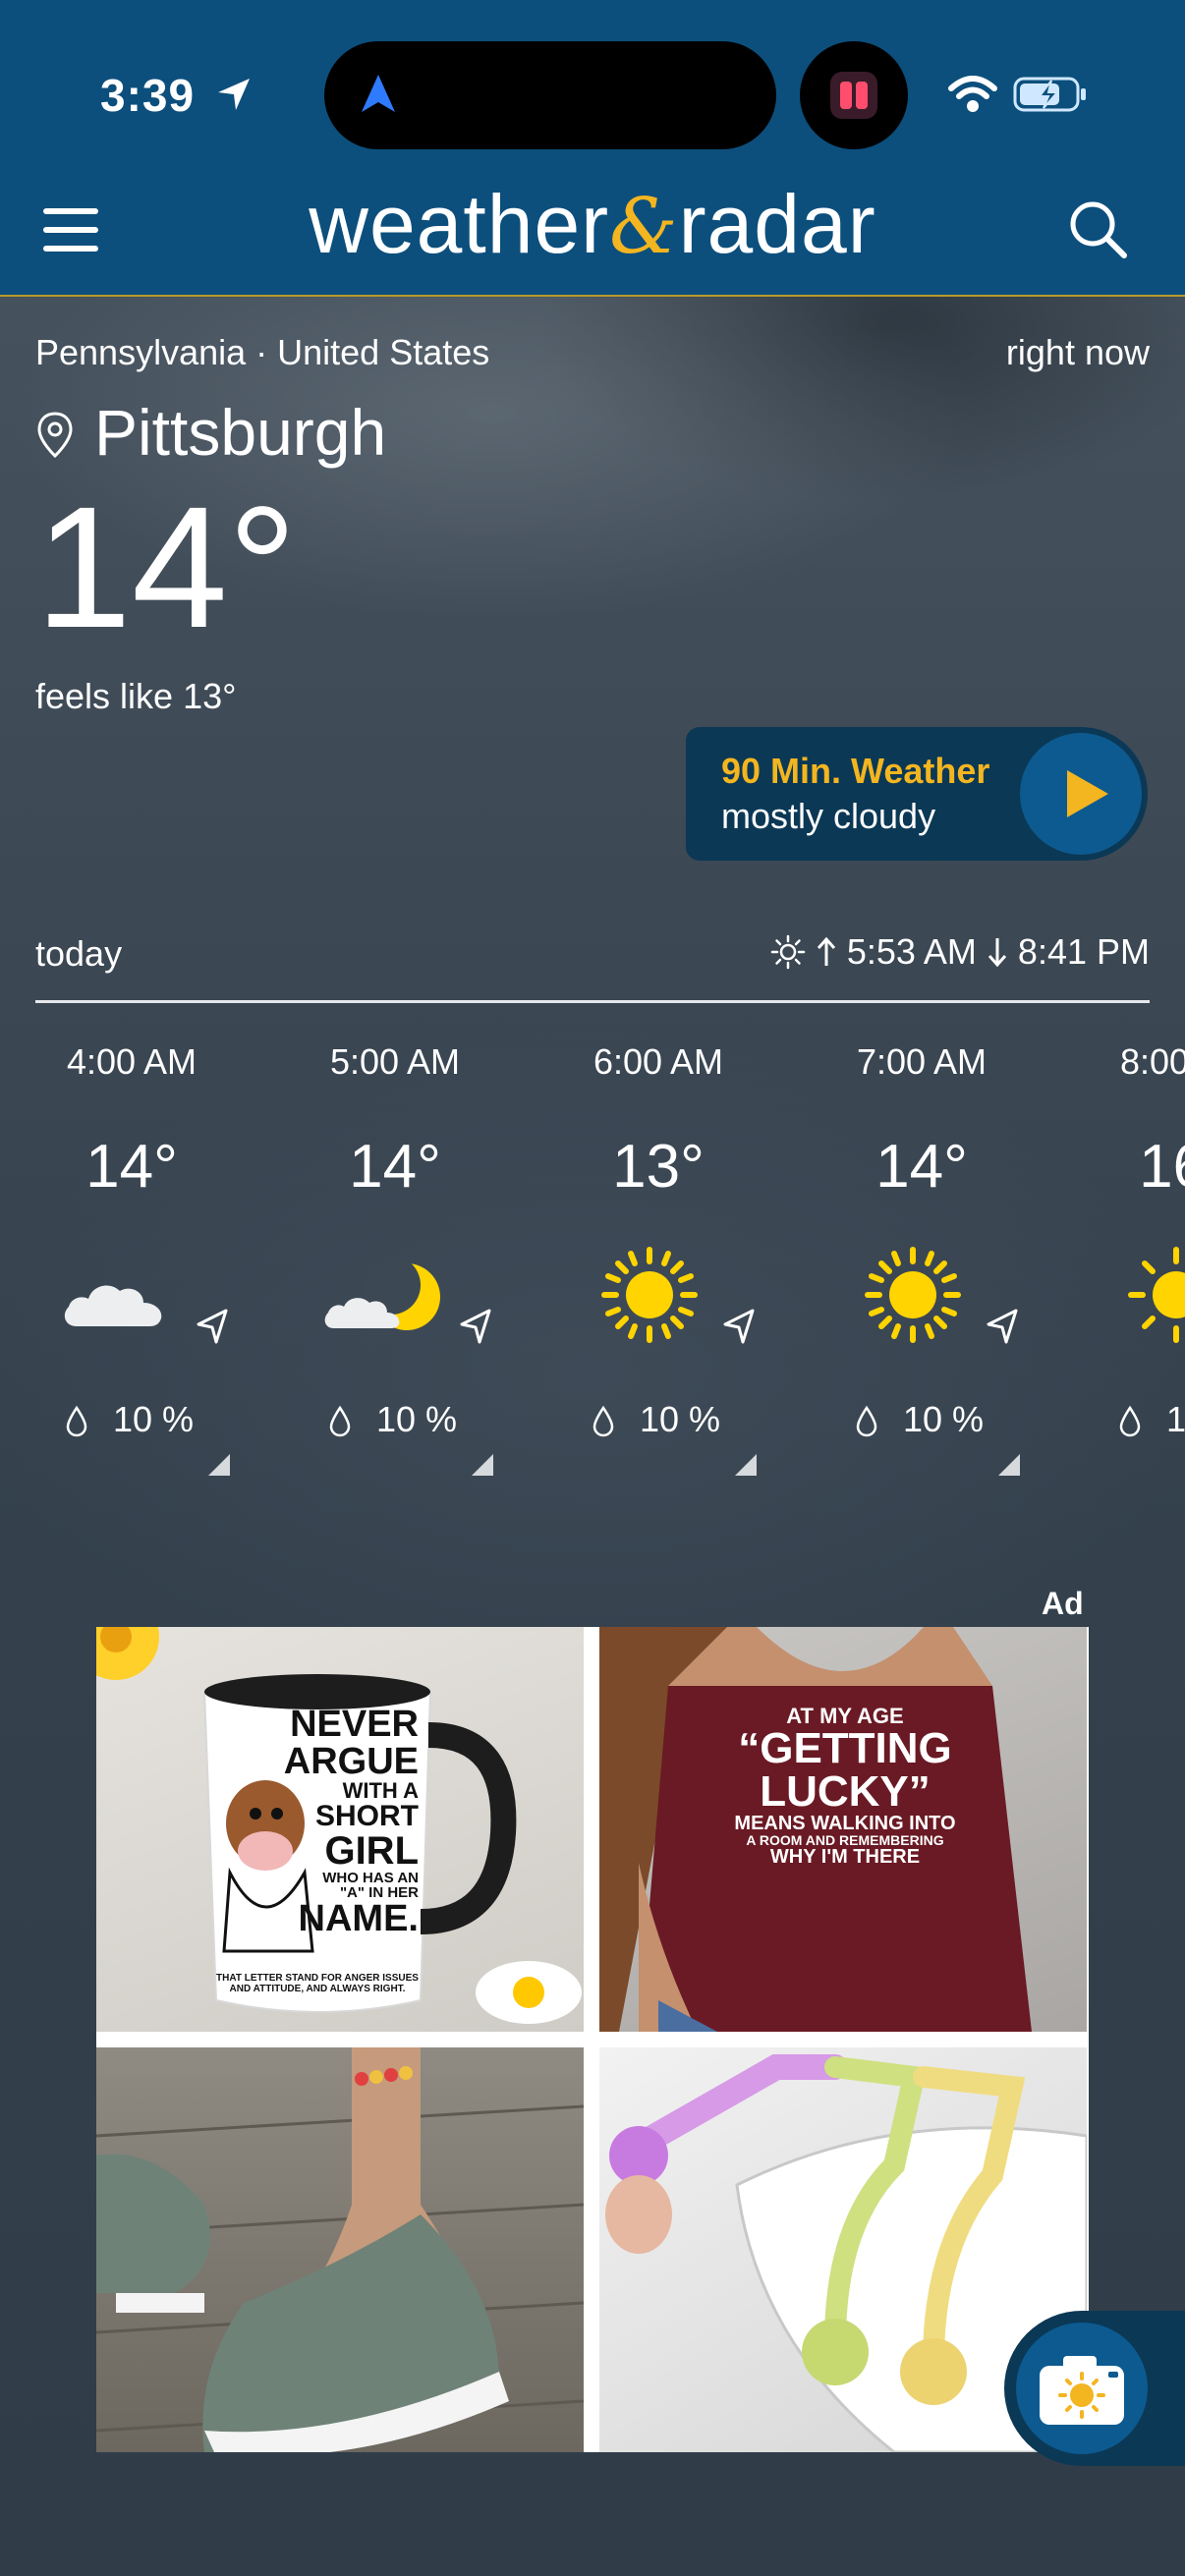 The height and width of the screenshot is (2576, 1185). I want to click on nowcast-button: 90 Min. Weather mostly cloudy, so click(917, 794).